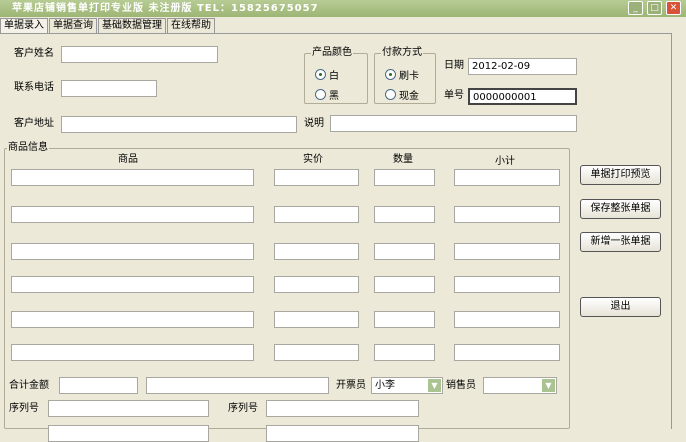 The image size is (686, 442). What do you see at coordinates (34, 123) in the screenshot?
I see `address-label: 客户地址` at bounding box center [34, 123].